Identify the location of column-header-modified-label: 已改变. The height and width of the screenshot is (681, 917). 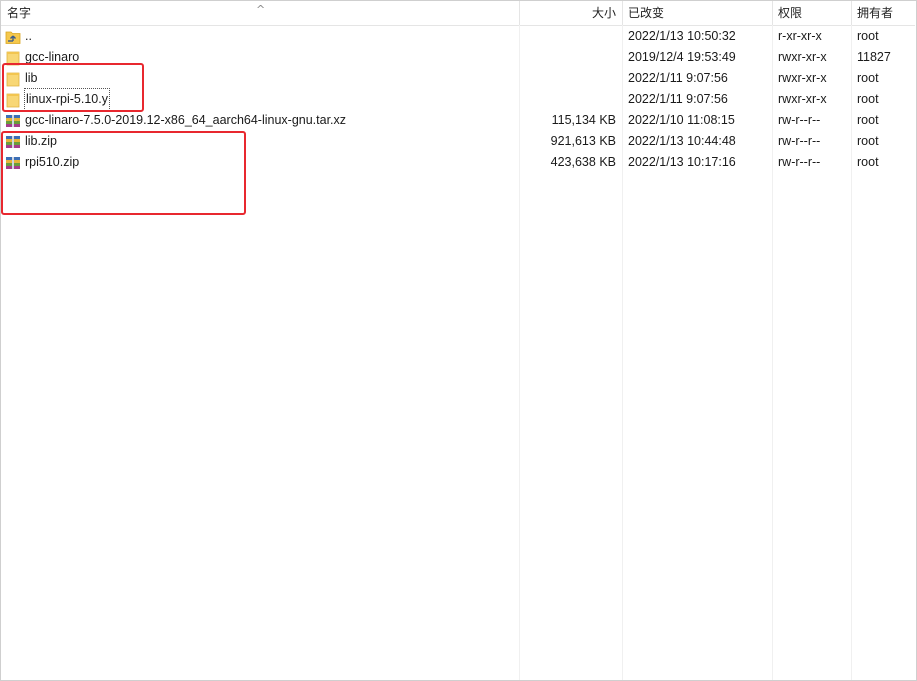
(646, 13).